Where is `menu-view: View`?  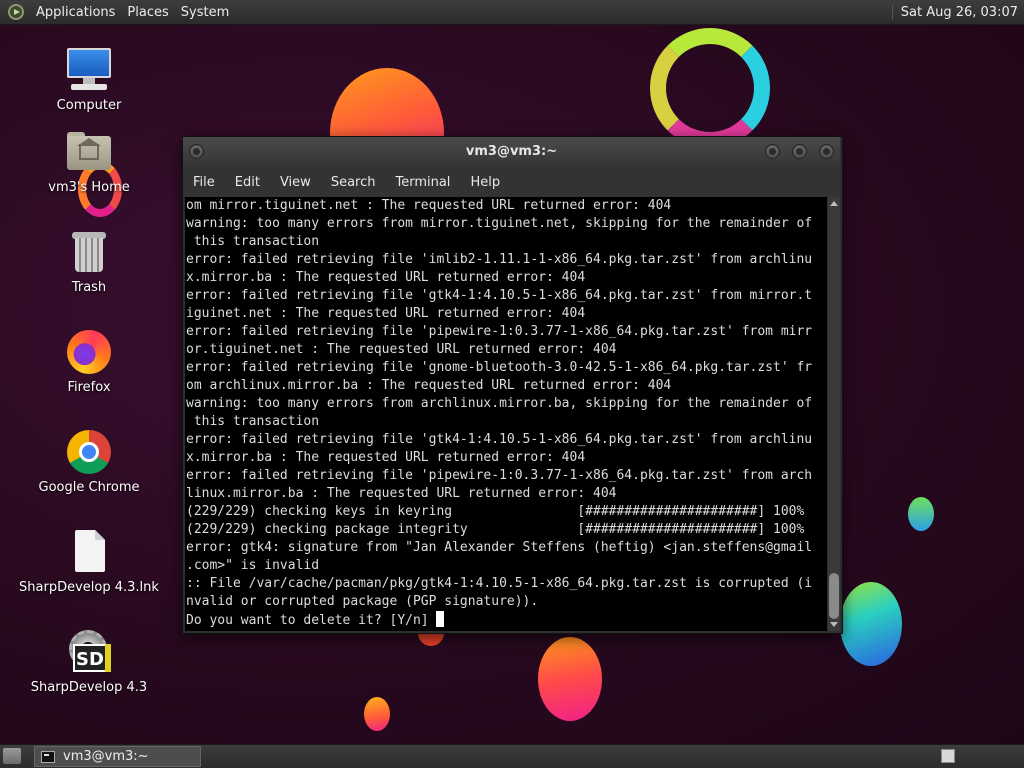
menu-view: View is located at coordinates (295, 182).